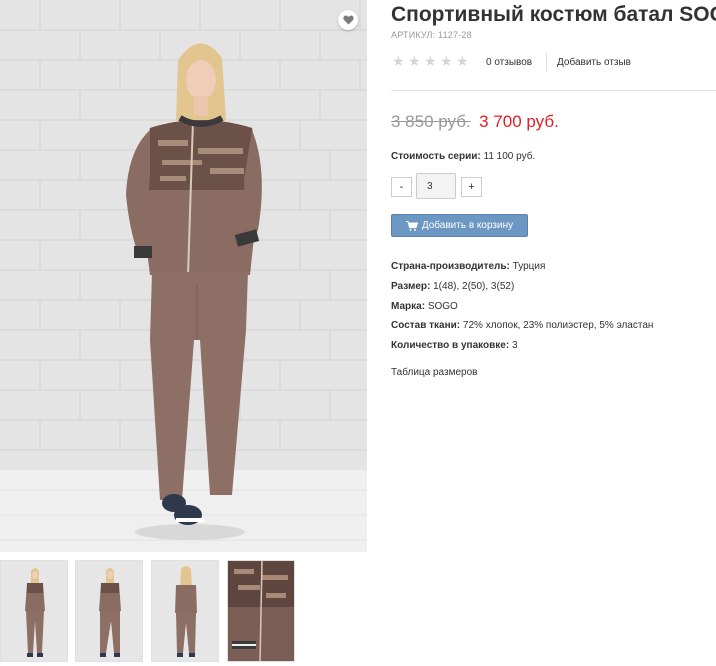 This screenshot has height=666, width=716. I want to click on attribute-row: Марка: SOGO, so click(522, 310).